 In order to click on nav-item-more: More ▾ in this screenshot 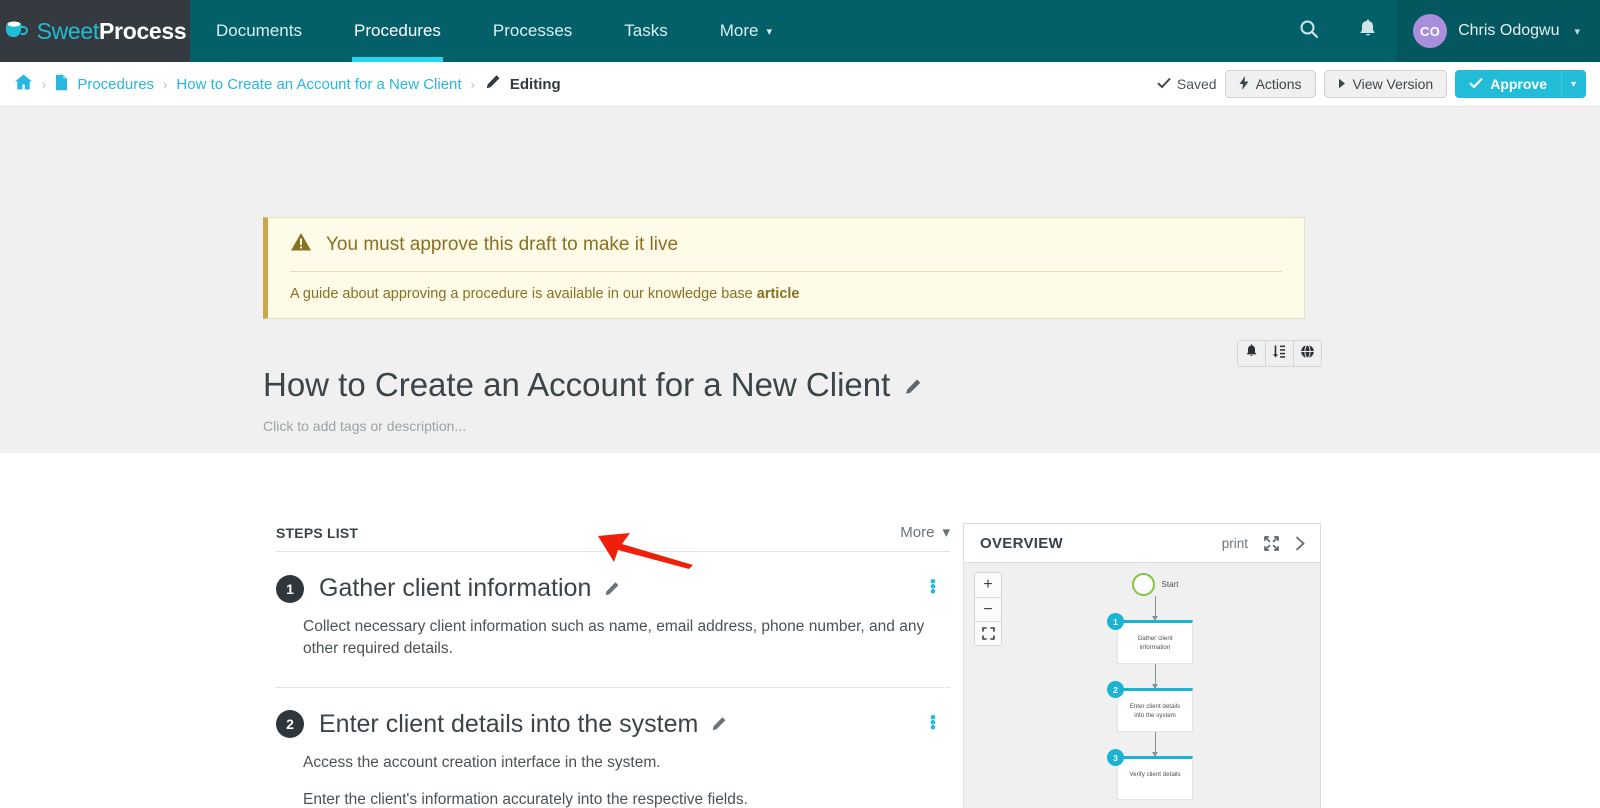, I will do `click(746, 31)`.